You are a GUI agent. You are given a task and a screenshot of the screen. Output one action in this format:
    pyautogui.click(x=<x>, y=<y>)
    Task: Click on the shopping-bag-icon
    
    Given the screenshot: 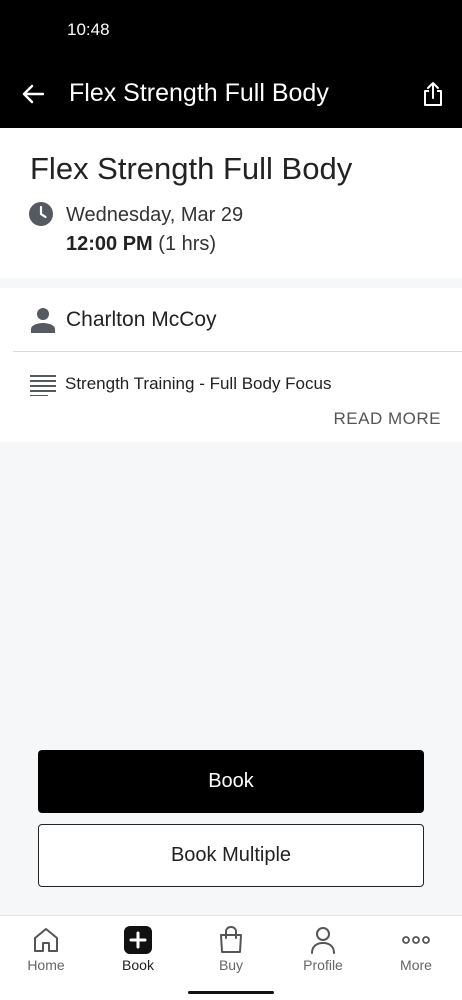 What is the action you would take?
    pyautogui.click(x=231, y=939)
    